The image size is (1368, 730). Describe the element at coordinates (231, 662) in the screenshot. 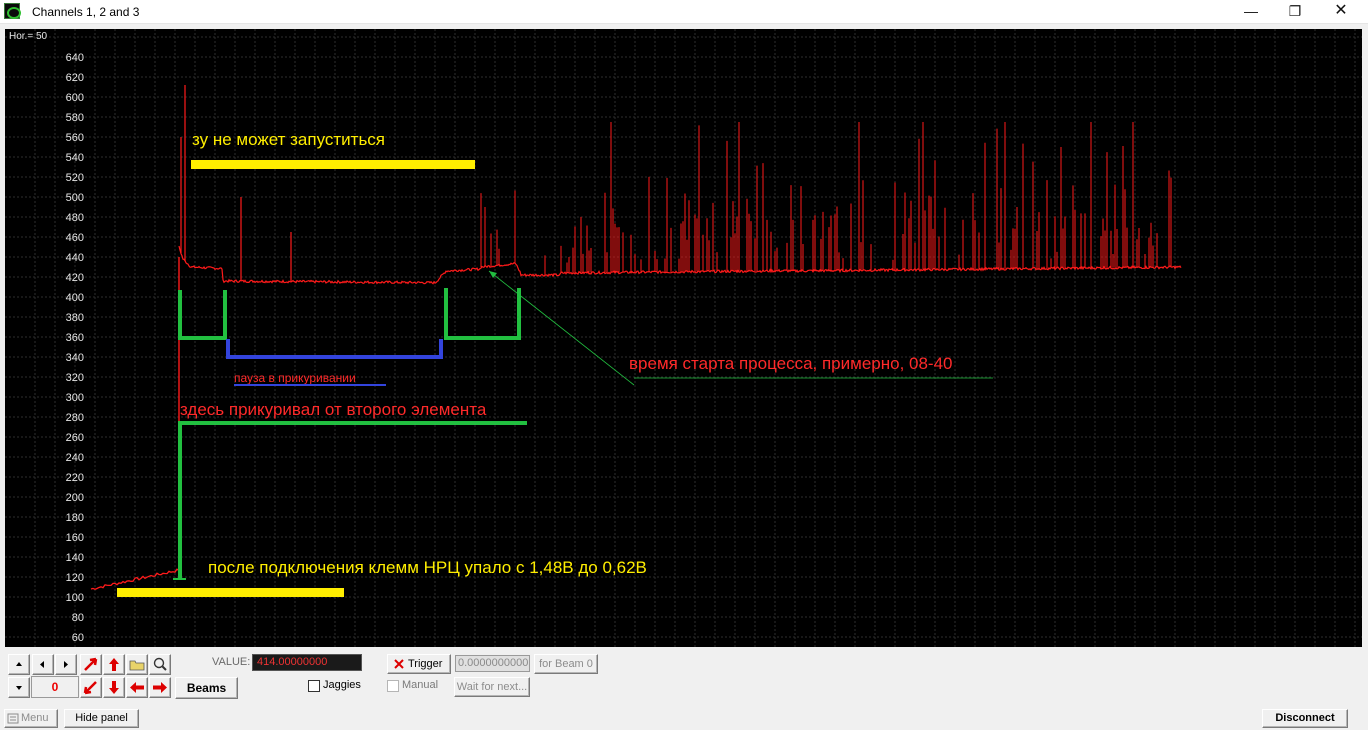

I see `value-label: VALUE:` at that location.